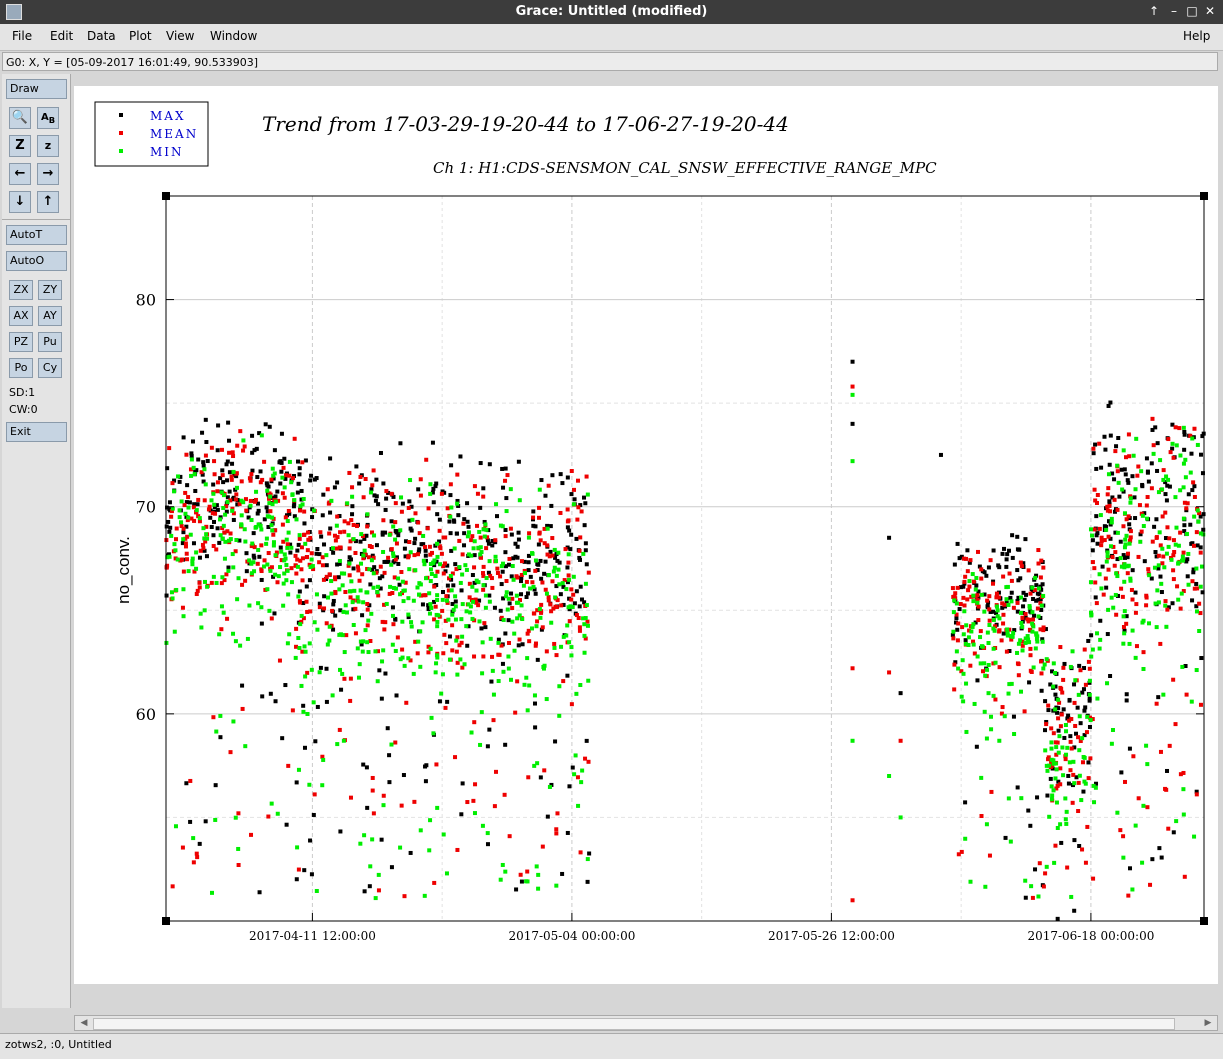 This screenshot has width=1223, height=1059. What do you see at coordinates (1210, 11) in the screenshot?
I see `close-icon: ✕` at bounding box center [1210, 11].